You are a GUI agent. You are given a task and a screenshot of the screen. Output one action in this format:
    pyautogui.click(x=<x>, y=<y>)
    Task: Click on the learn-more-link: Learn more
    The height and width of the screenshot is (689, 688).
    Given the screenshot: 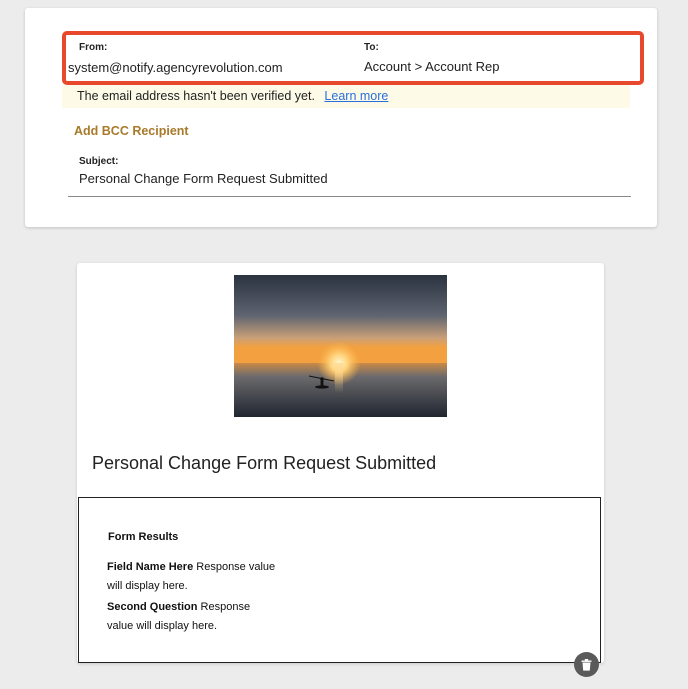 What is the action you would take?
    pyautogui.click(x=356, y=96)
    